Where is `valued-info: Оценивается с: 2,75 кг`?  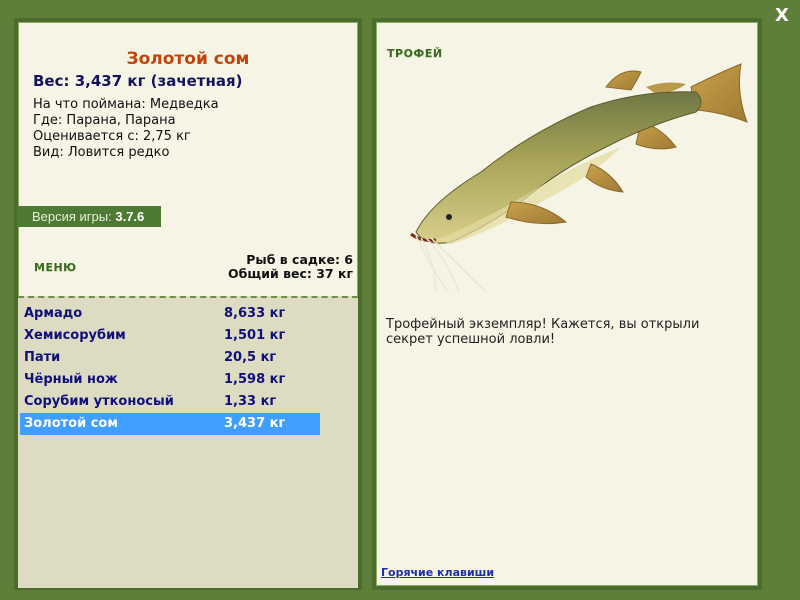 valued-info: Оценивается с: 2,75 кг is located at coordinates (112, 136).